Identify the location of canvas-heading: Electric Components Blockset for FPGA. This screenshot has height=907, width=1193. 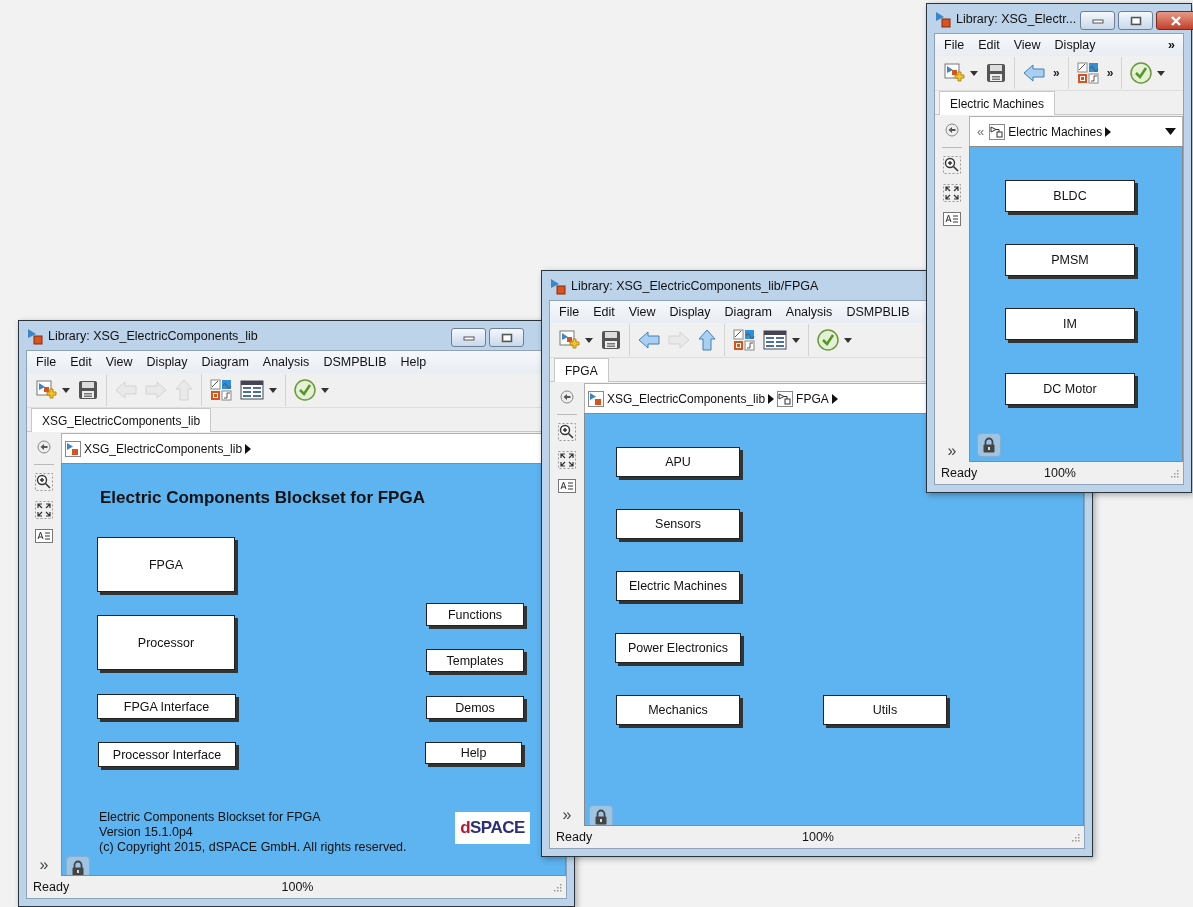
(262, 498).